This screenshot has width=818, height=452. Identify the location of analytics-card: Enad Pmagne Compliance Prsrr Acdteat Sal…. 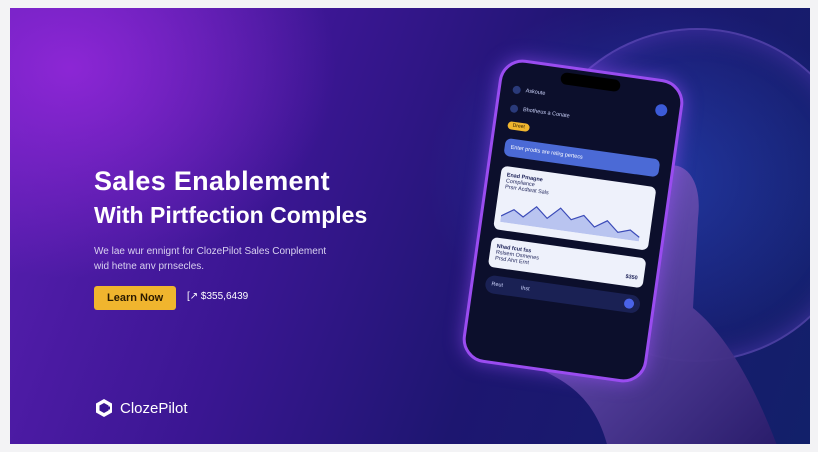
(575, 208).